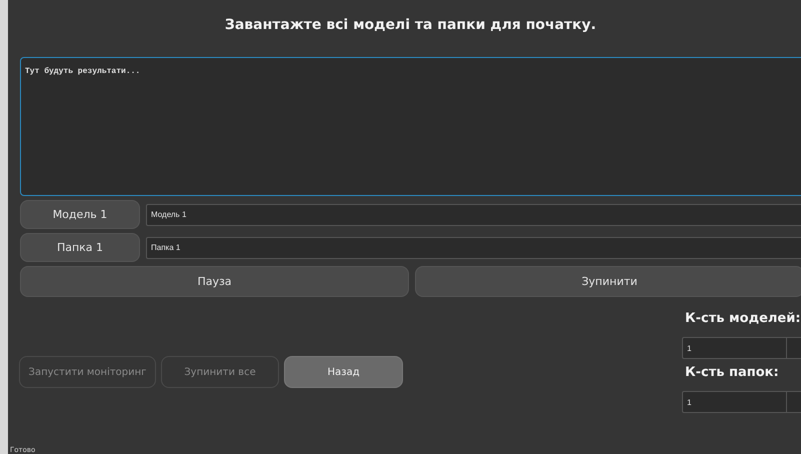  Describe the element at coordinates (80, 247) in the screenshot. I see `select-button: Папка 1` at that location.